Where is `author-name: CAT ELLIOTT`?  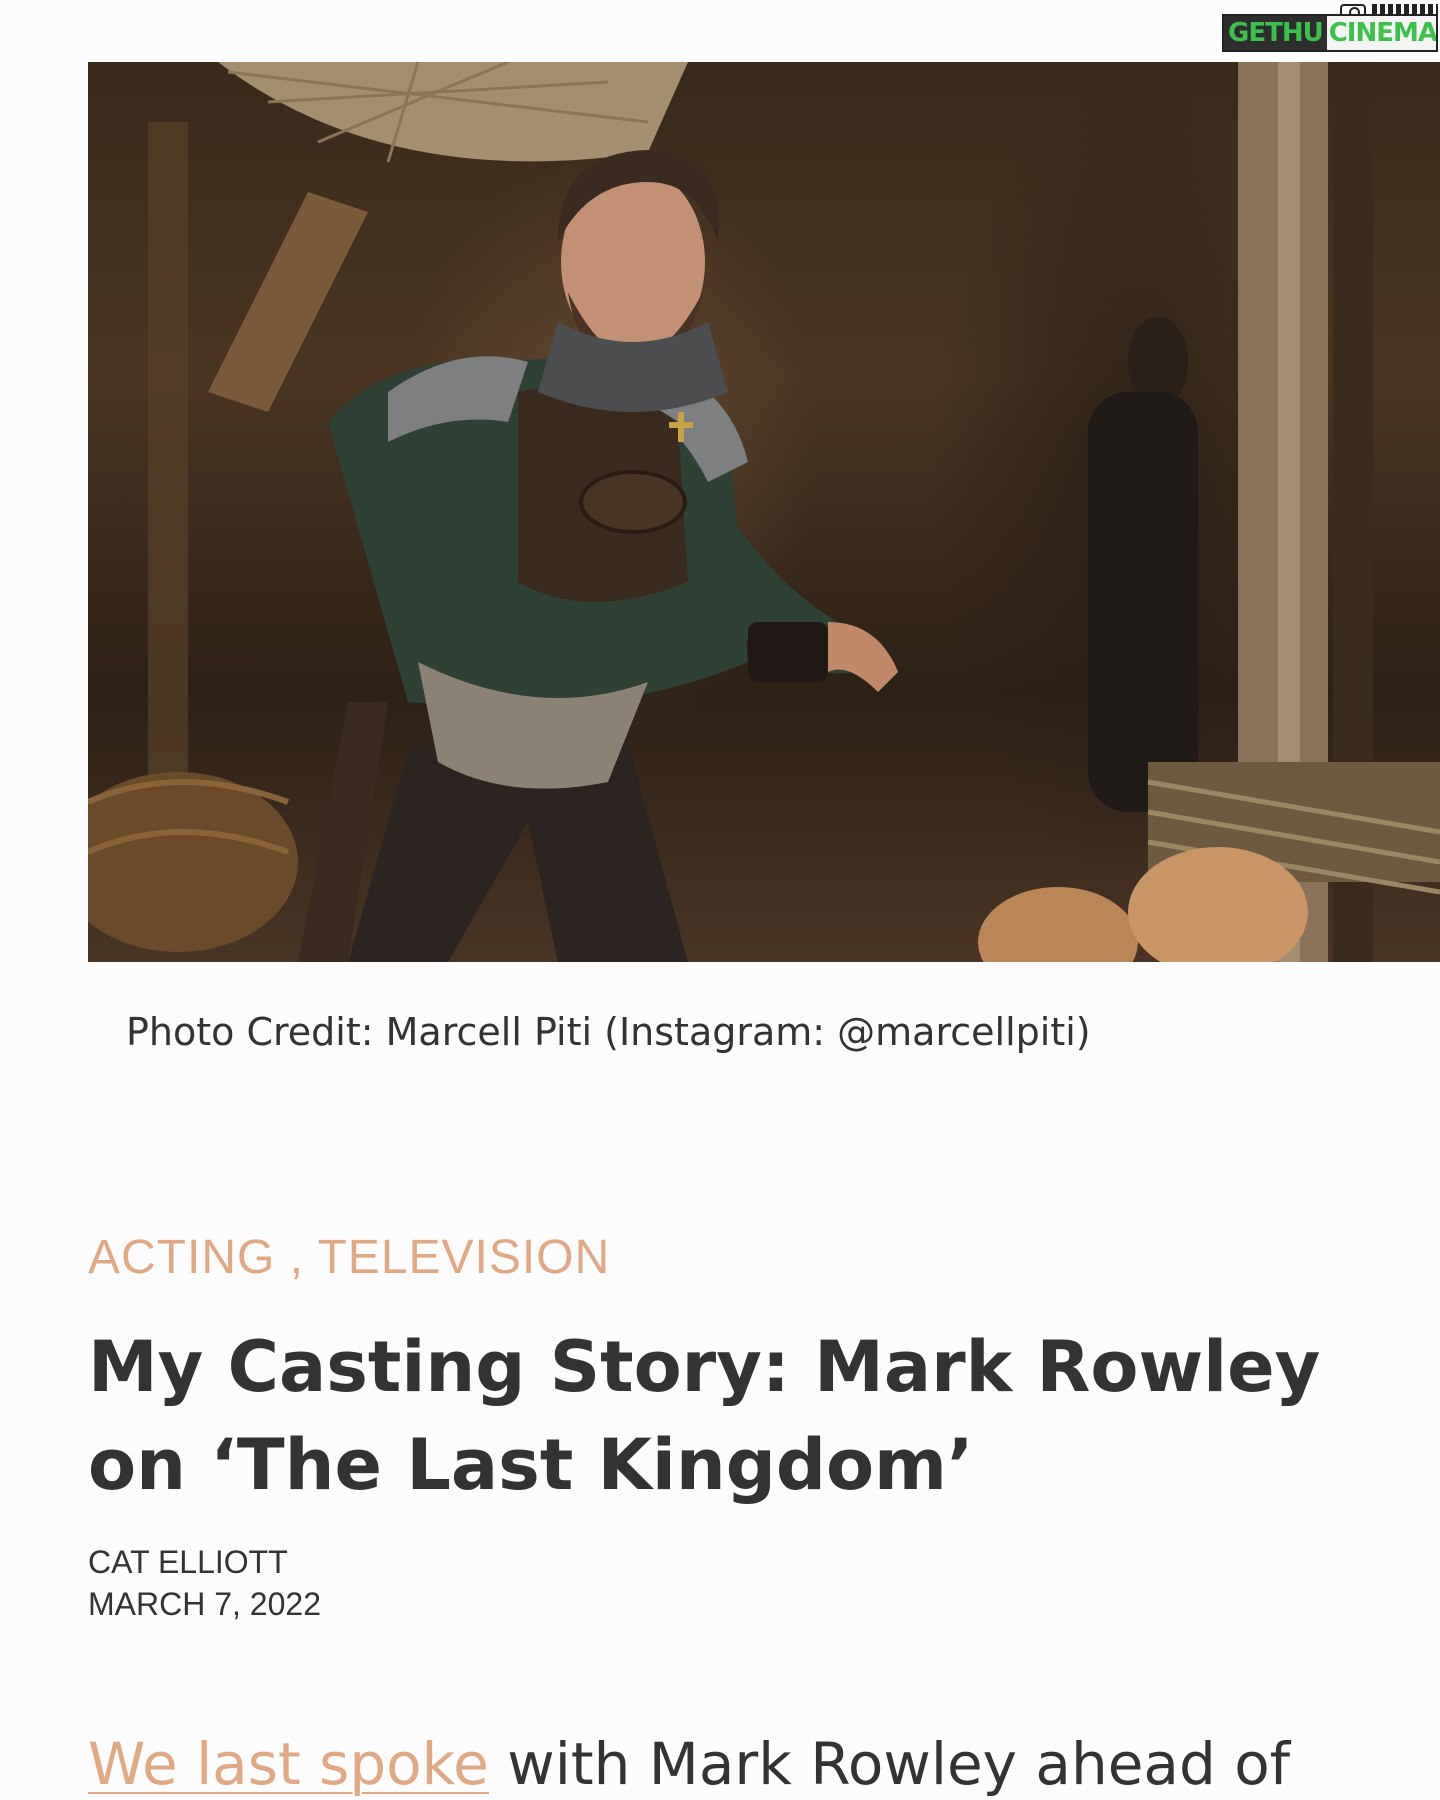
author-name: CAT ELLIOTT is located at coordinates (188, 1562).